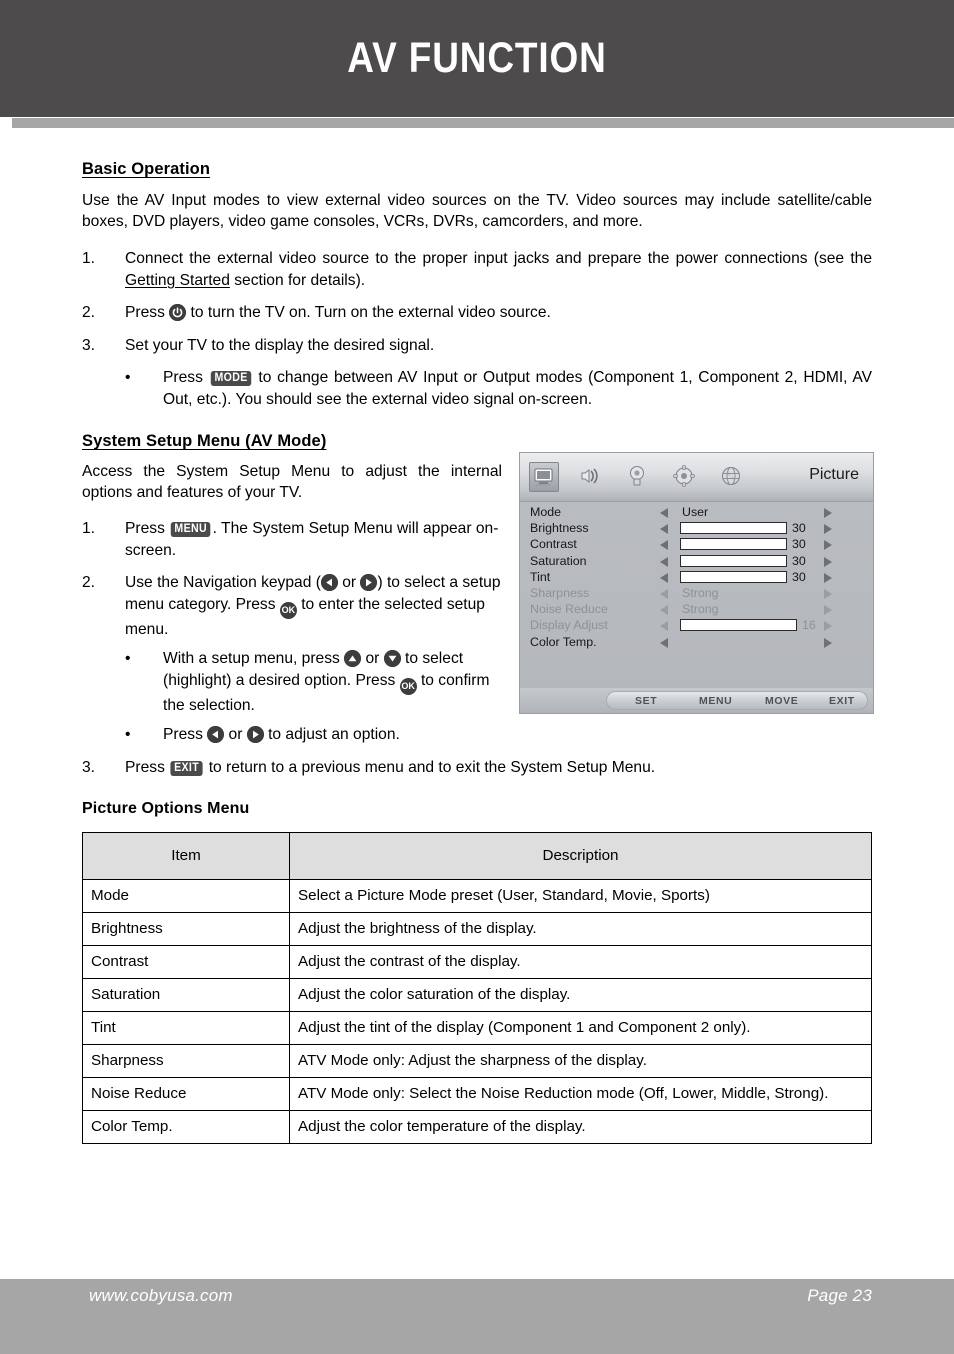  Describe the element at coordinates (580, 856) in the screenshot. I see `table-column-header-description: Description` at that location.